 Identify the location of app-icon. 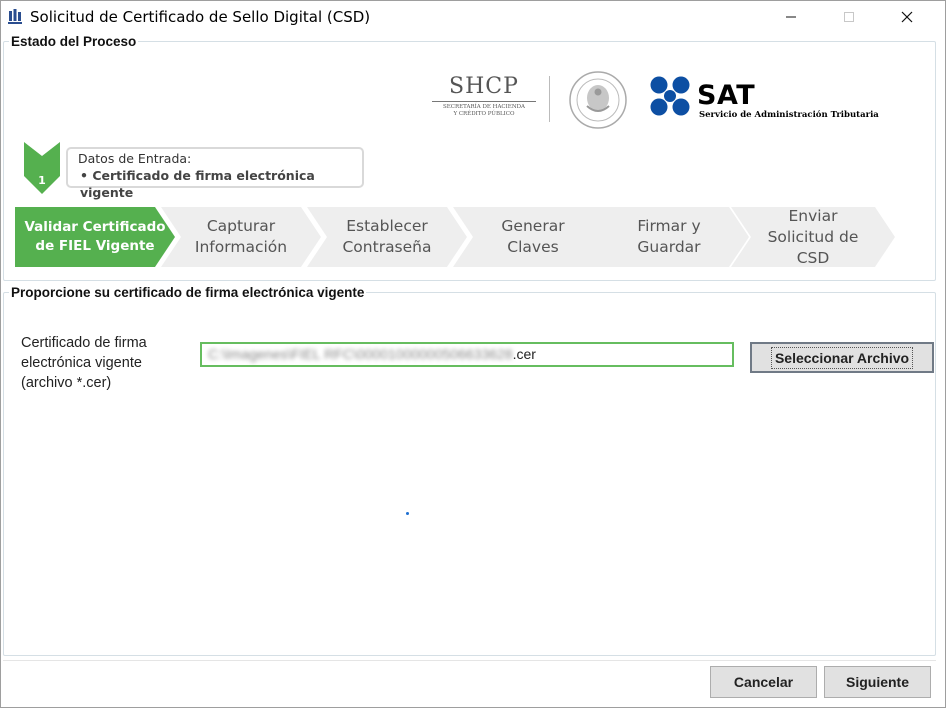
(15, 17).